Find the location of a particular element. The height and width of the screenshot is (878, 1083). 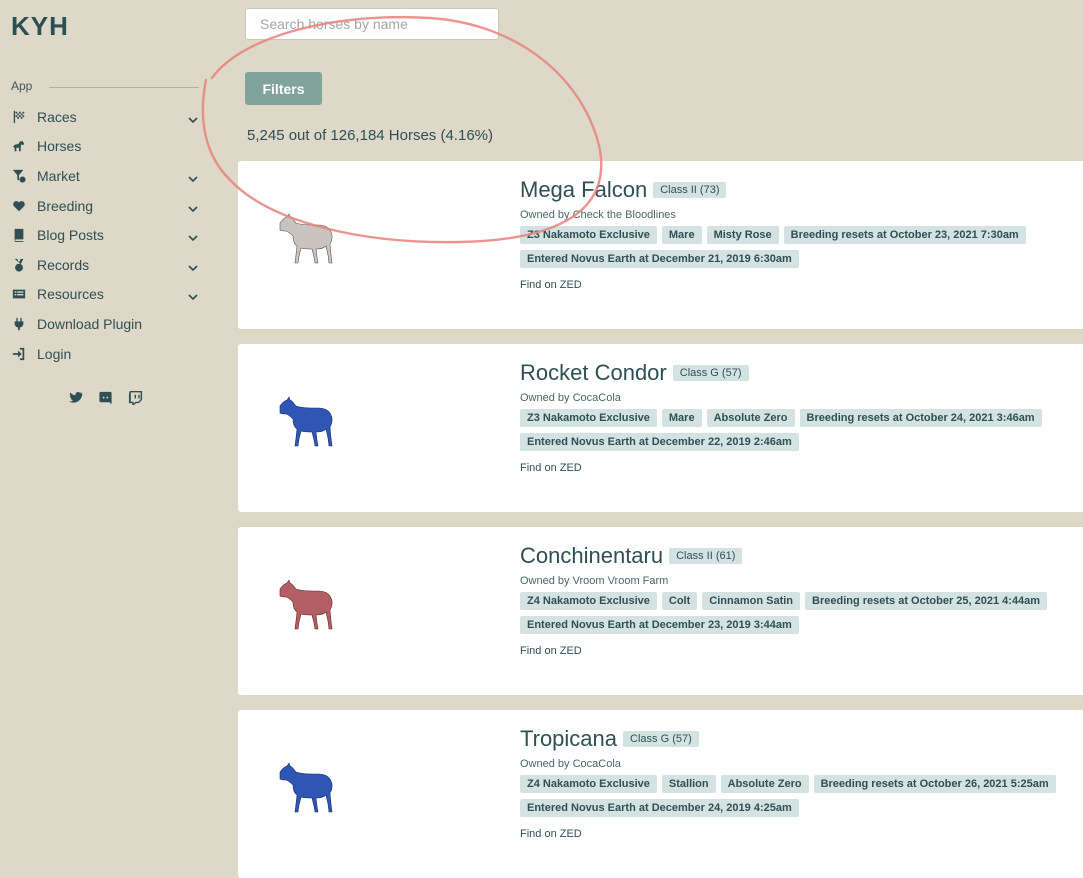

horse-name: Conchinentaru is located at coordinates (591, 556).